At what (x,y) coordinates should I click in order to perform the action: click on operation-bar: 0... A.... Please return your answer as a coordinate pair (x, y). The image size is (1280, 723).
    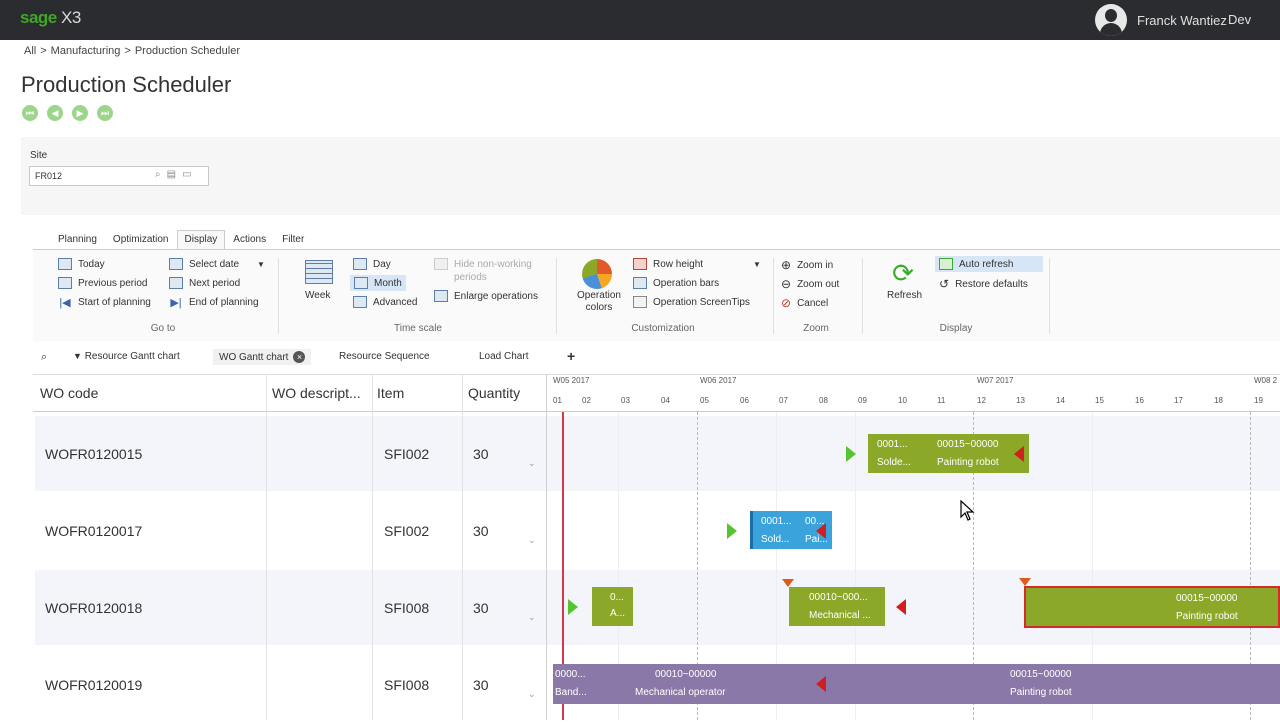
    Looking at the image, I should click on (612, 606).